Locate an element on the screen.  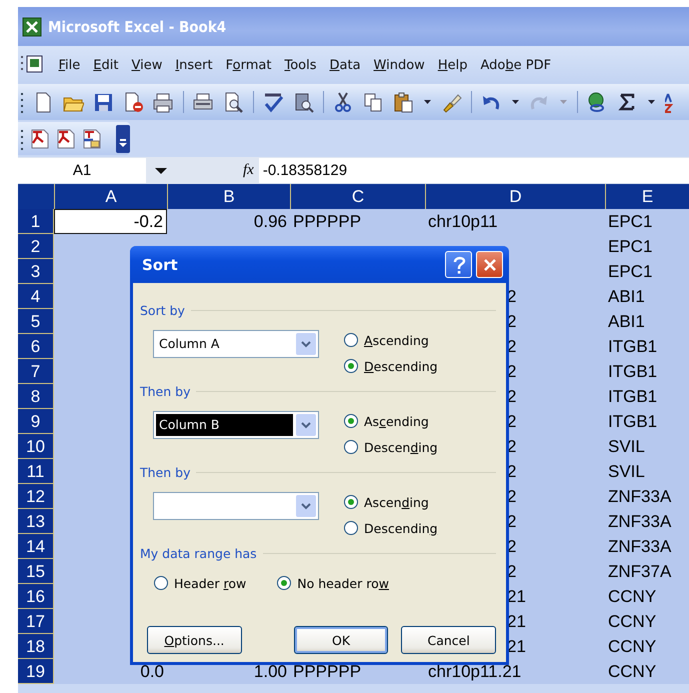
row-header: 17 is located at coordinates (36, 621).